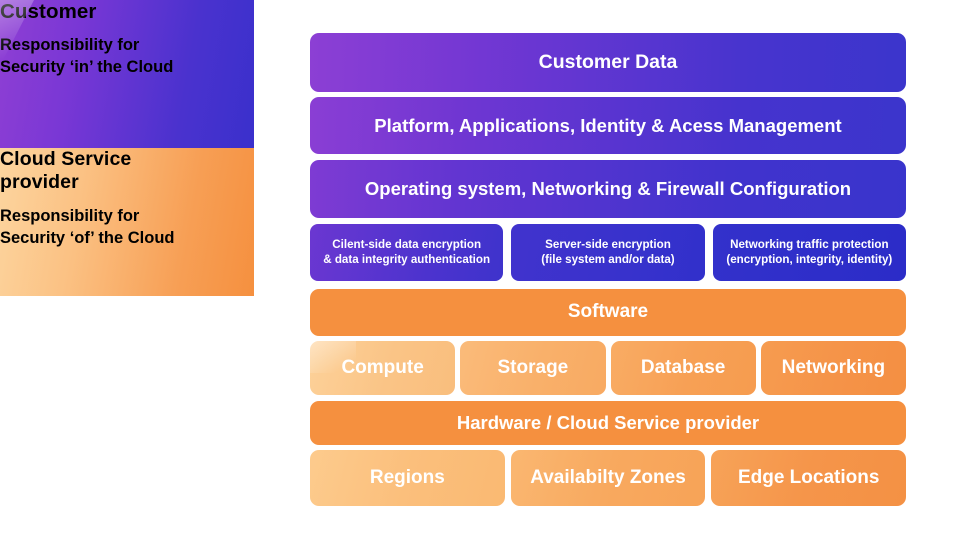 The height and width of the screenshot is (540, 960). I want to click on service-cell-networking: Networking, so click(833, 368).